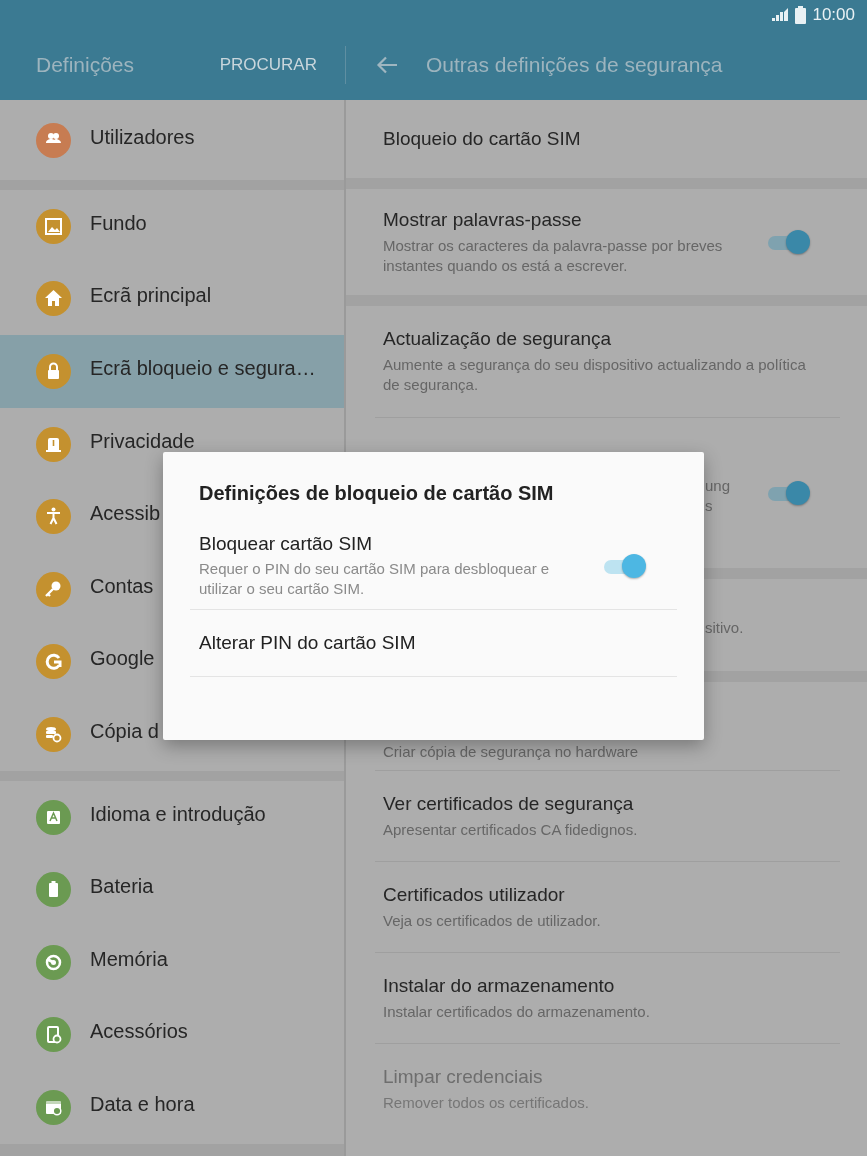 The width and height of the screenshot is (867, 1156). Describe the element at coordinates (308, 643) in the screenshot. I see `item-title: Alterar PIN do cartão SIM` at that location.